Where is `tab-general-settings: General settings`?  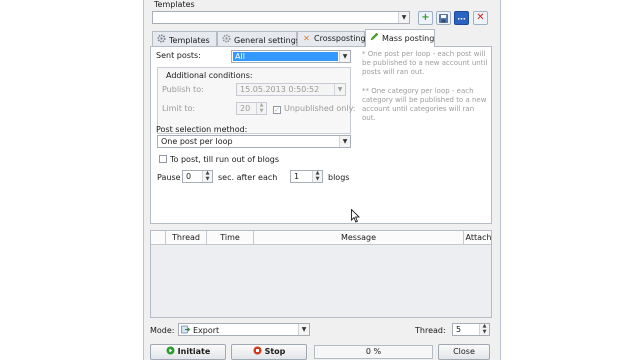
tab-general-settings: General settings is located at coordinates (258, 38).